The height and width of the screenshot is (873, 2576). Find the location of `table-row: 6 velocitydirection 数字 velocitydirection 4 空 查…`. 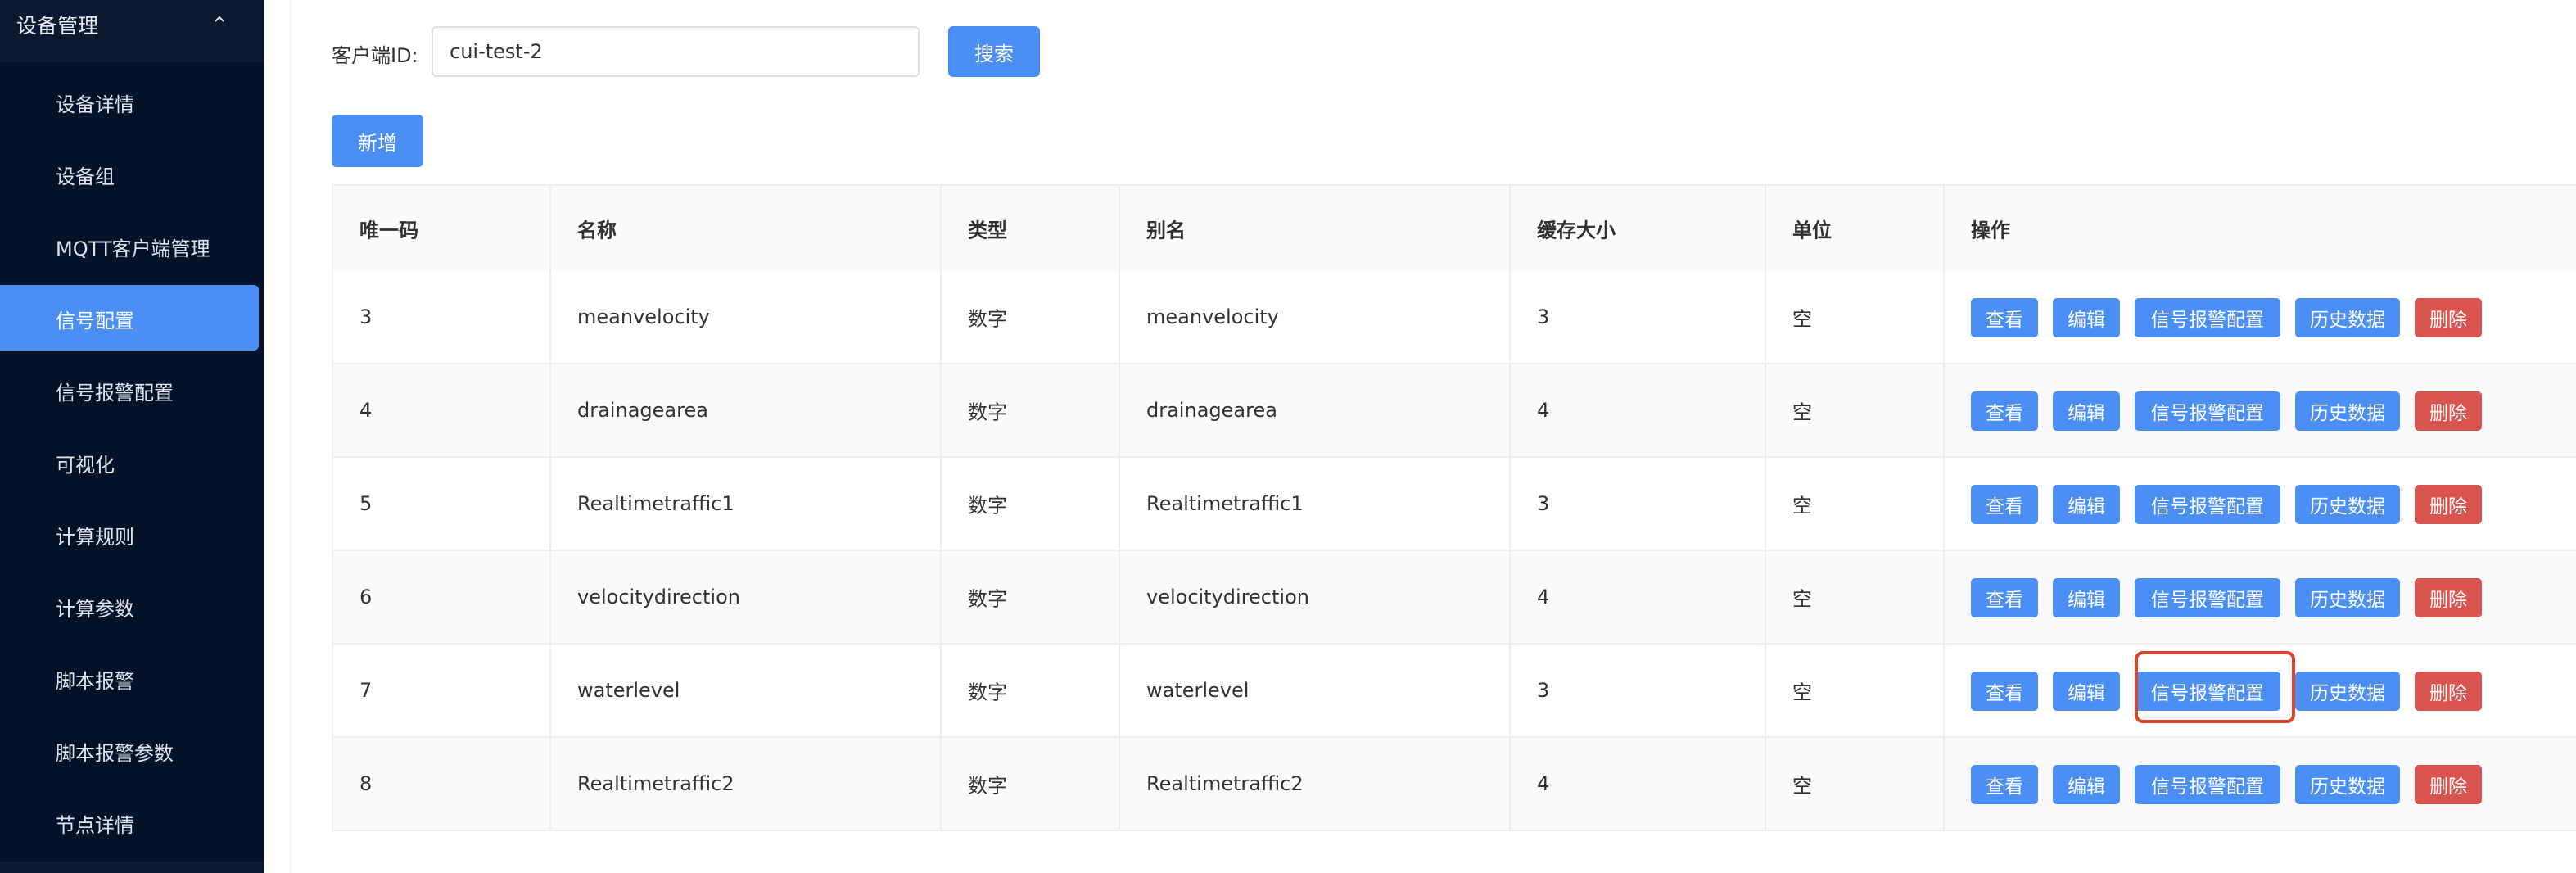

table-row: 6 velocitydirection 数字 velocitydirection 4 空 查… is located at coordinates (1454, 598).